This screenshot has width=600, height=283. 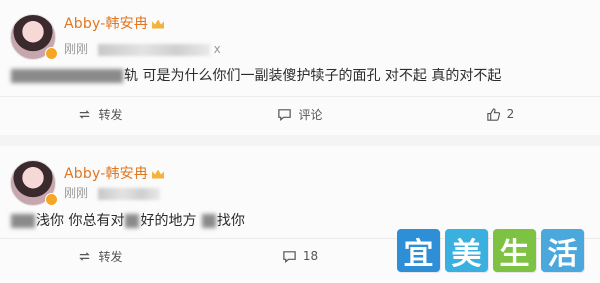 I want to click on comment-button: 18, so click(x=300, y=256).